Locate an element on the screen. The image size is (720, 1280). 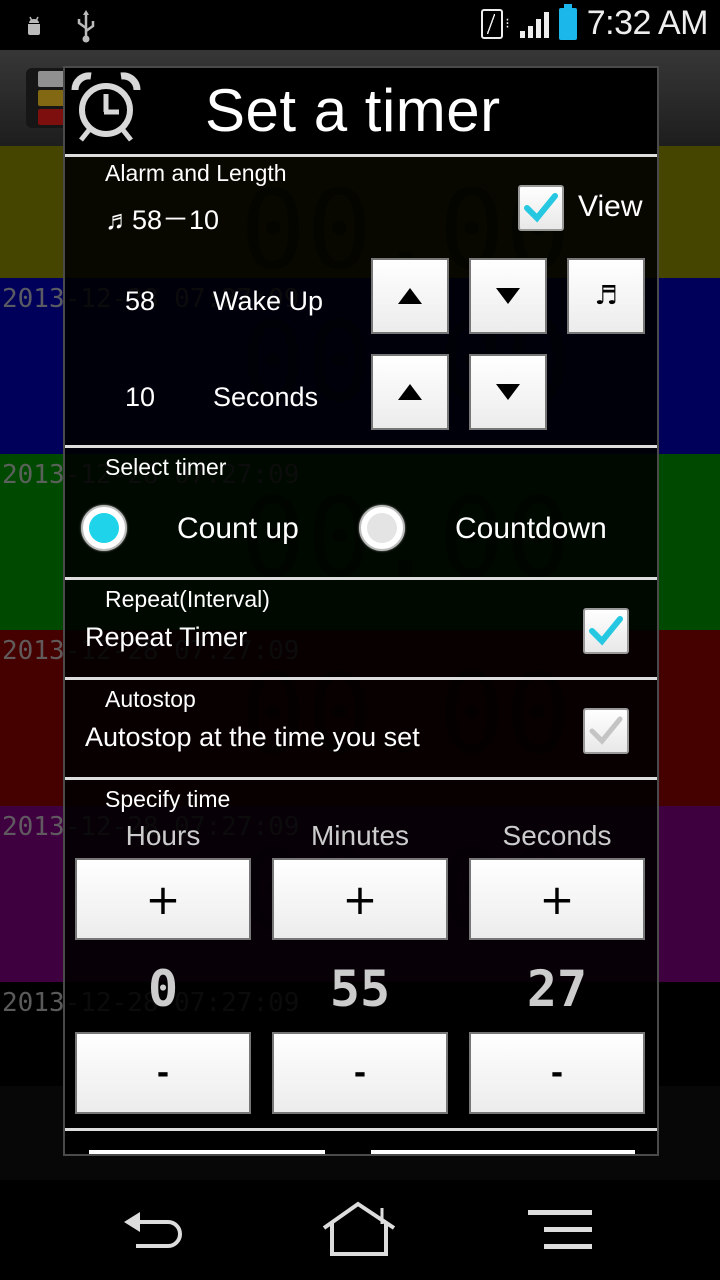
battery-icon is located at coordinates (567, 21).